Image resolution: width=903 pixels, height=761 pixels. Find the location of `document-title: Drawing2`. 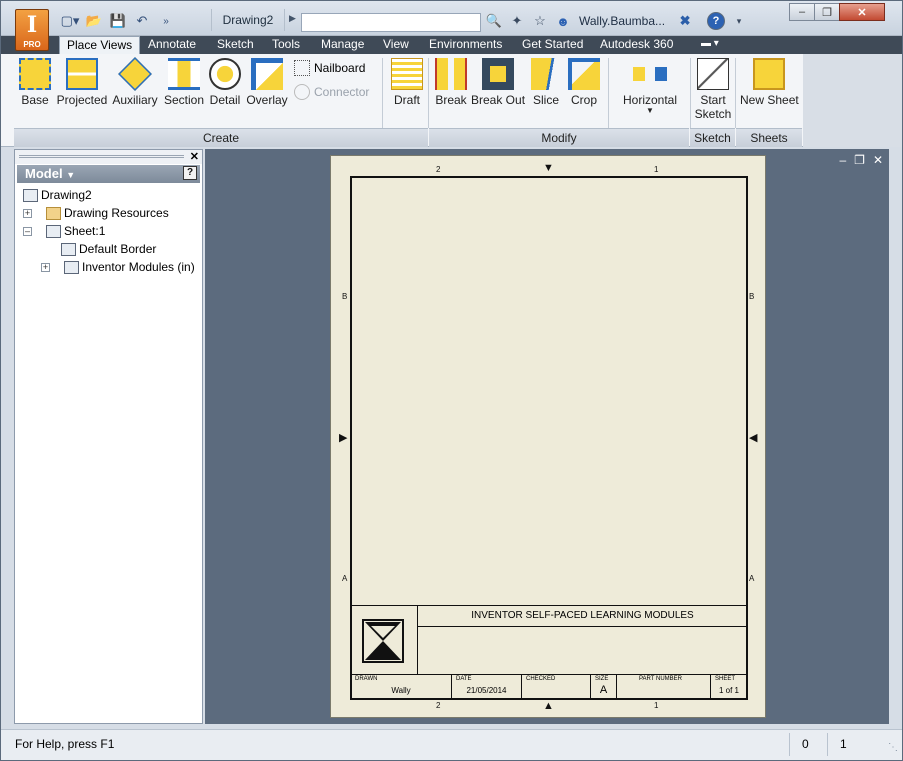

document-title: Drawing2 is located at coordinates (248, 20).